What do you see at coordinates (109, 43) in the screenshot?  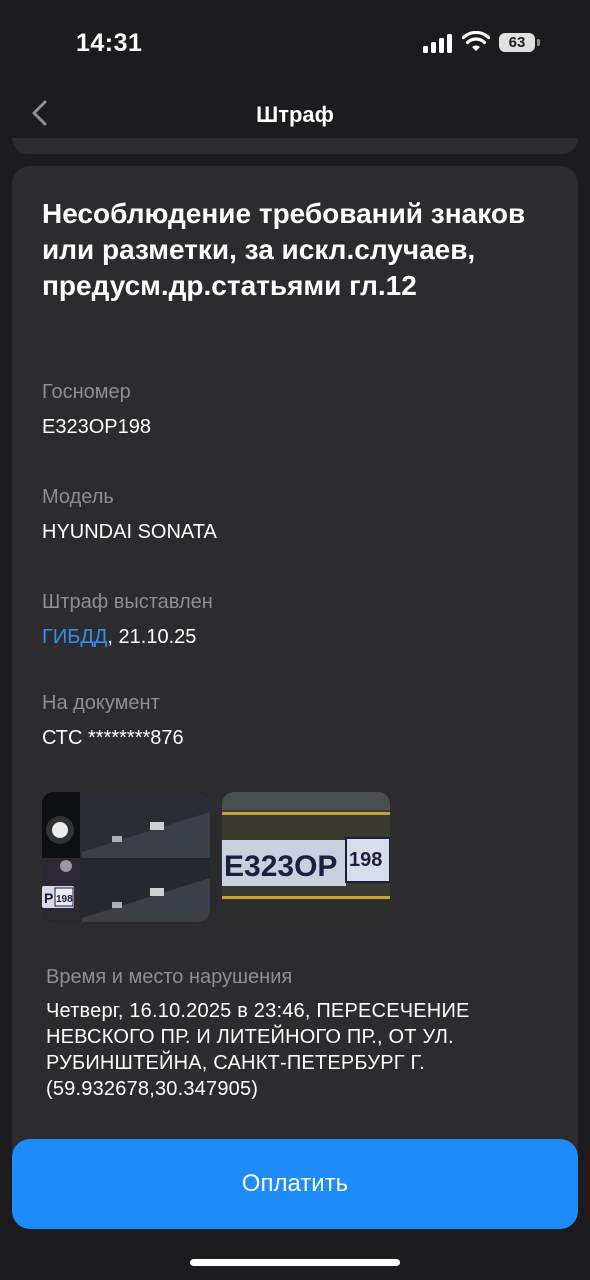 I see `status-time: 14:31` at bounding box center [109, 43].